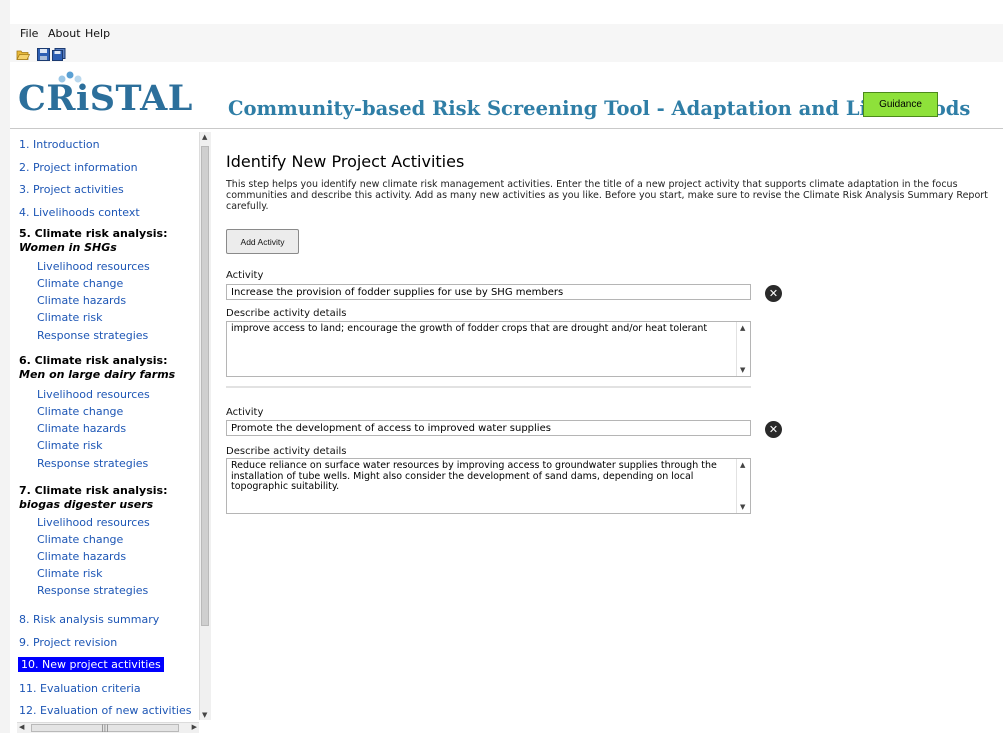  What do you see at coordinates (506, 34) in the screenshot?
I see `menu-bar: File About Help` at bounding box center [506, 34].